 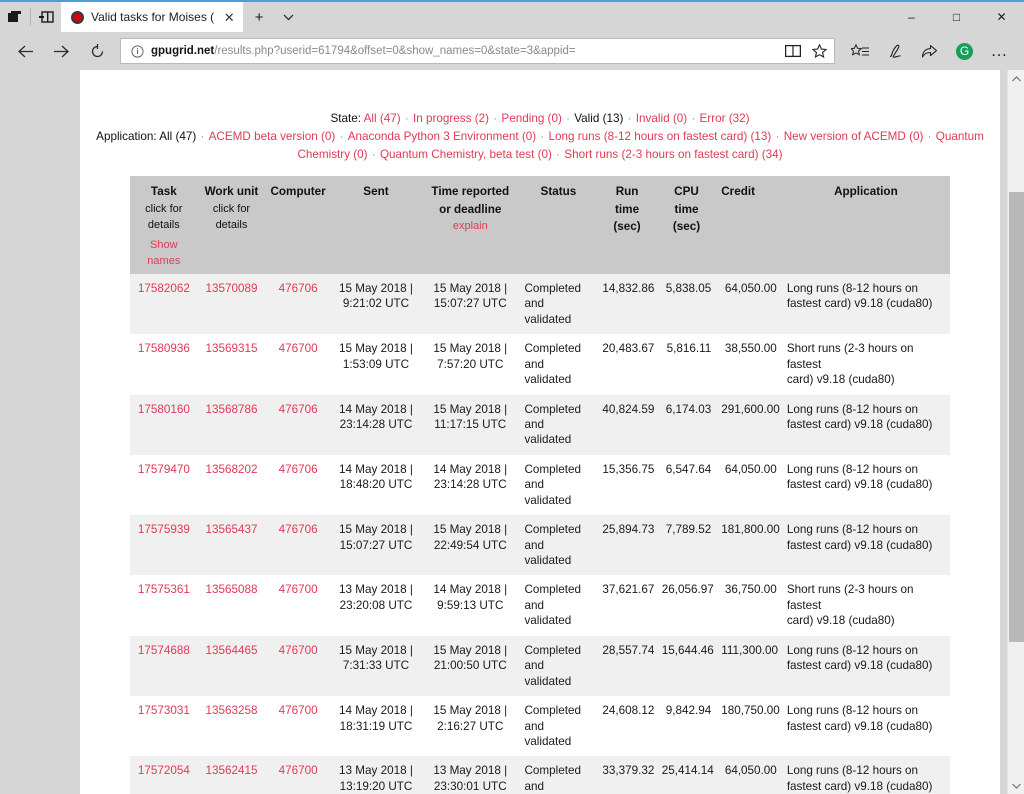 I want to click on explain-link: explain, so click(x=470, y=226).